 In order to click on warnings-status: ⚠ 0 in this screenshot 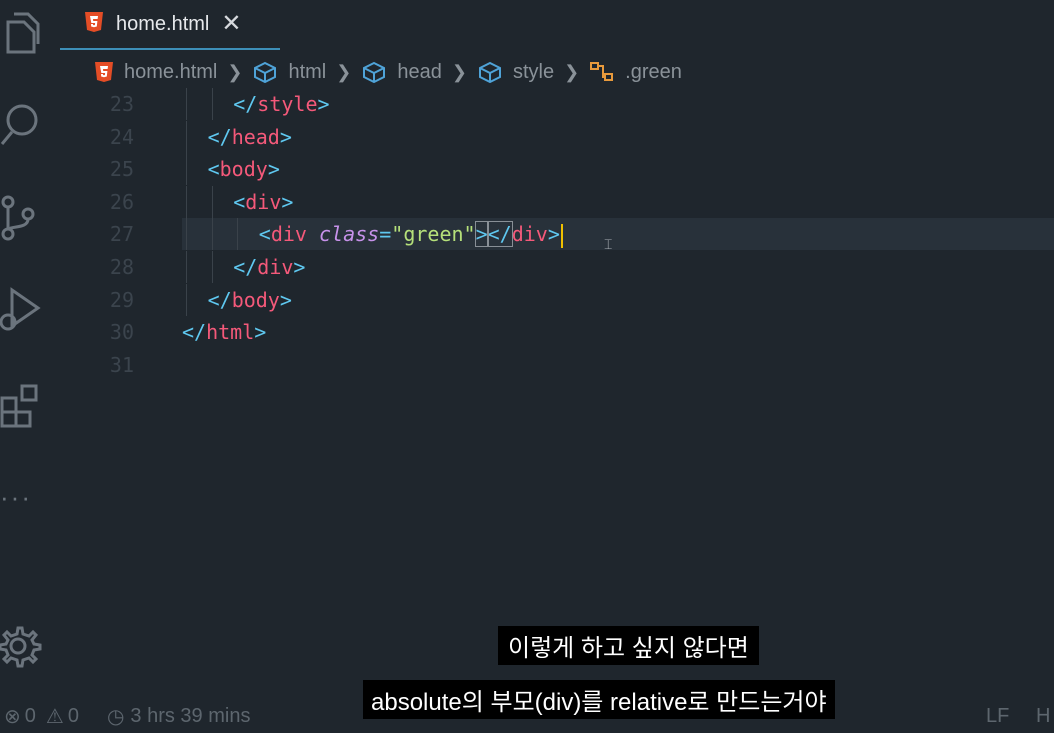, I will do `click(62, 716)`.